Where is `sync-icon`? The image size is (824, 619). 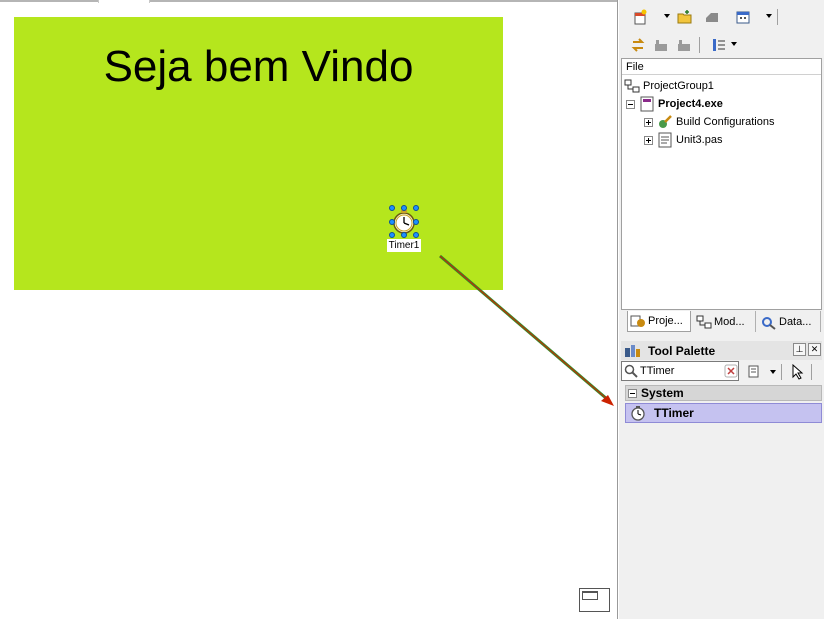
sync-icon is located at coordinates (638, 45).